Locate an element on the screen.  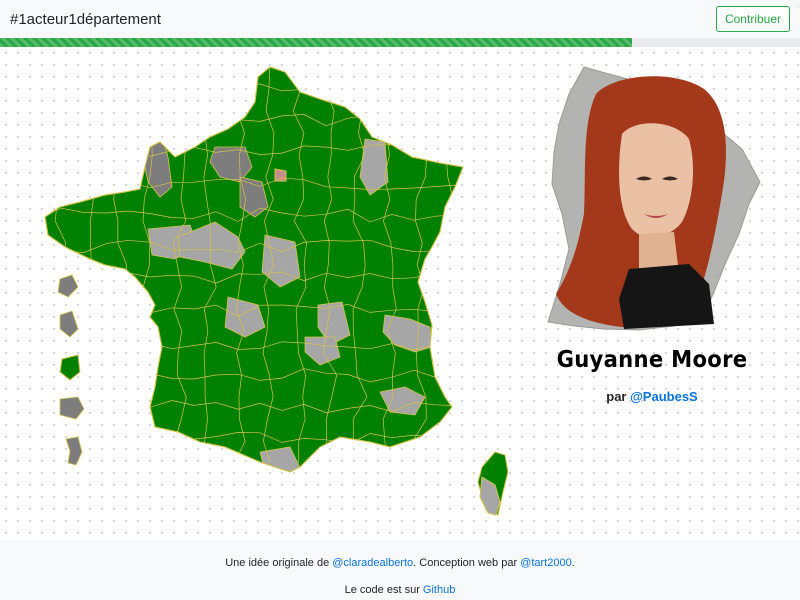
department-reunion is located at coordinates (72, 408).